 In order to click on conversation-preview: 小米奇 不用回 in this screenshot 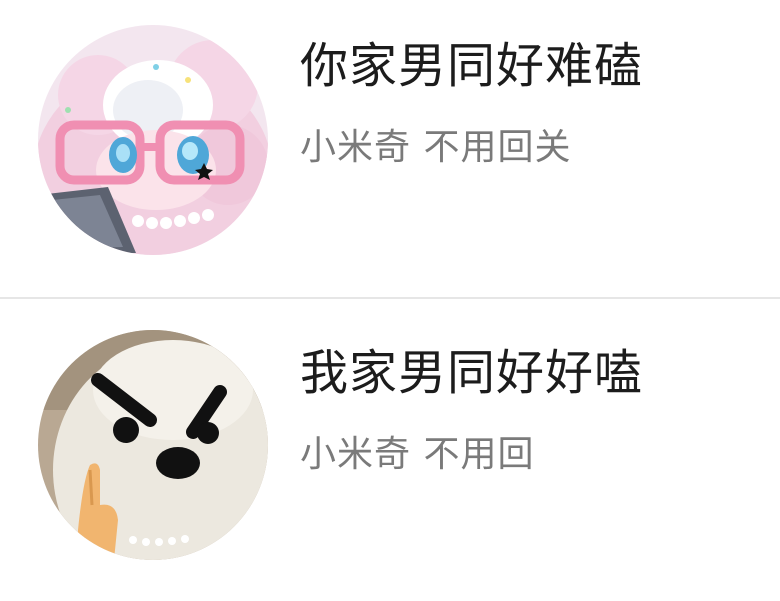, I will do `click(417, 454)`.